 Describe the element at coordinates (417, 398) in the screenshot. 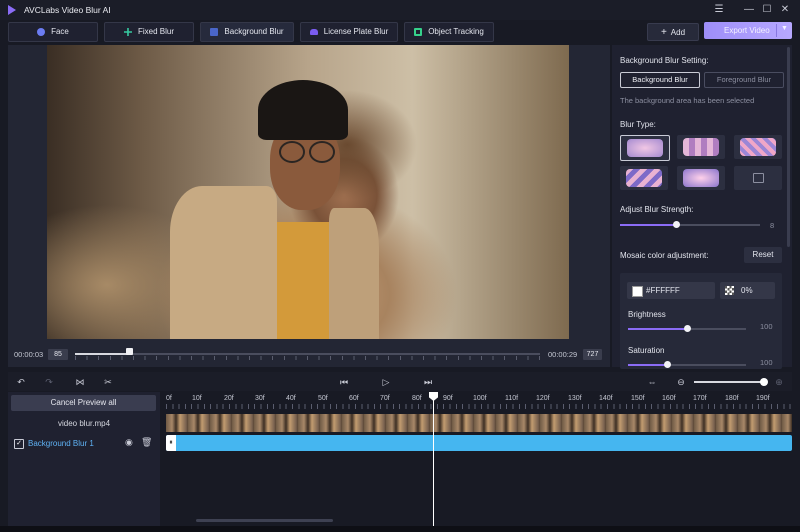

I see `ruler-label: 80f` at that location.